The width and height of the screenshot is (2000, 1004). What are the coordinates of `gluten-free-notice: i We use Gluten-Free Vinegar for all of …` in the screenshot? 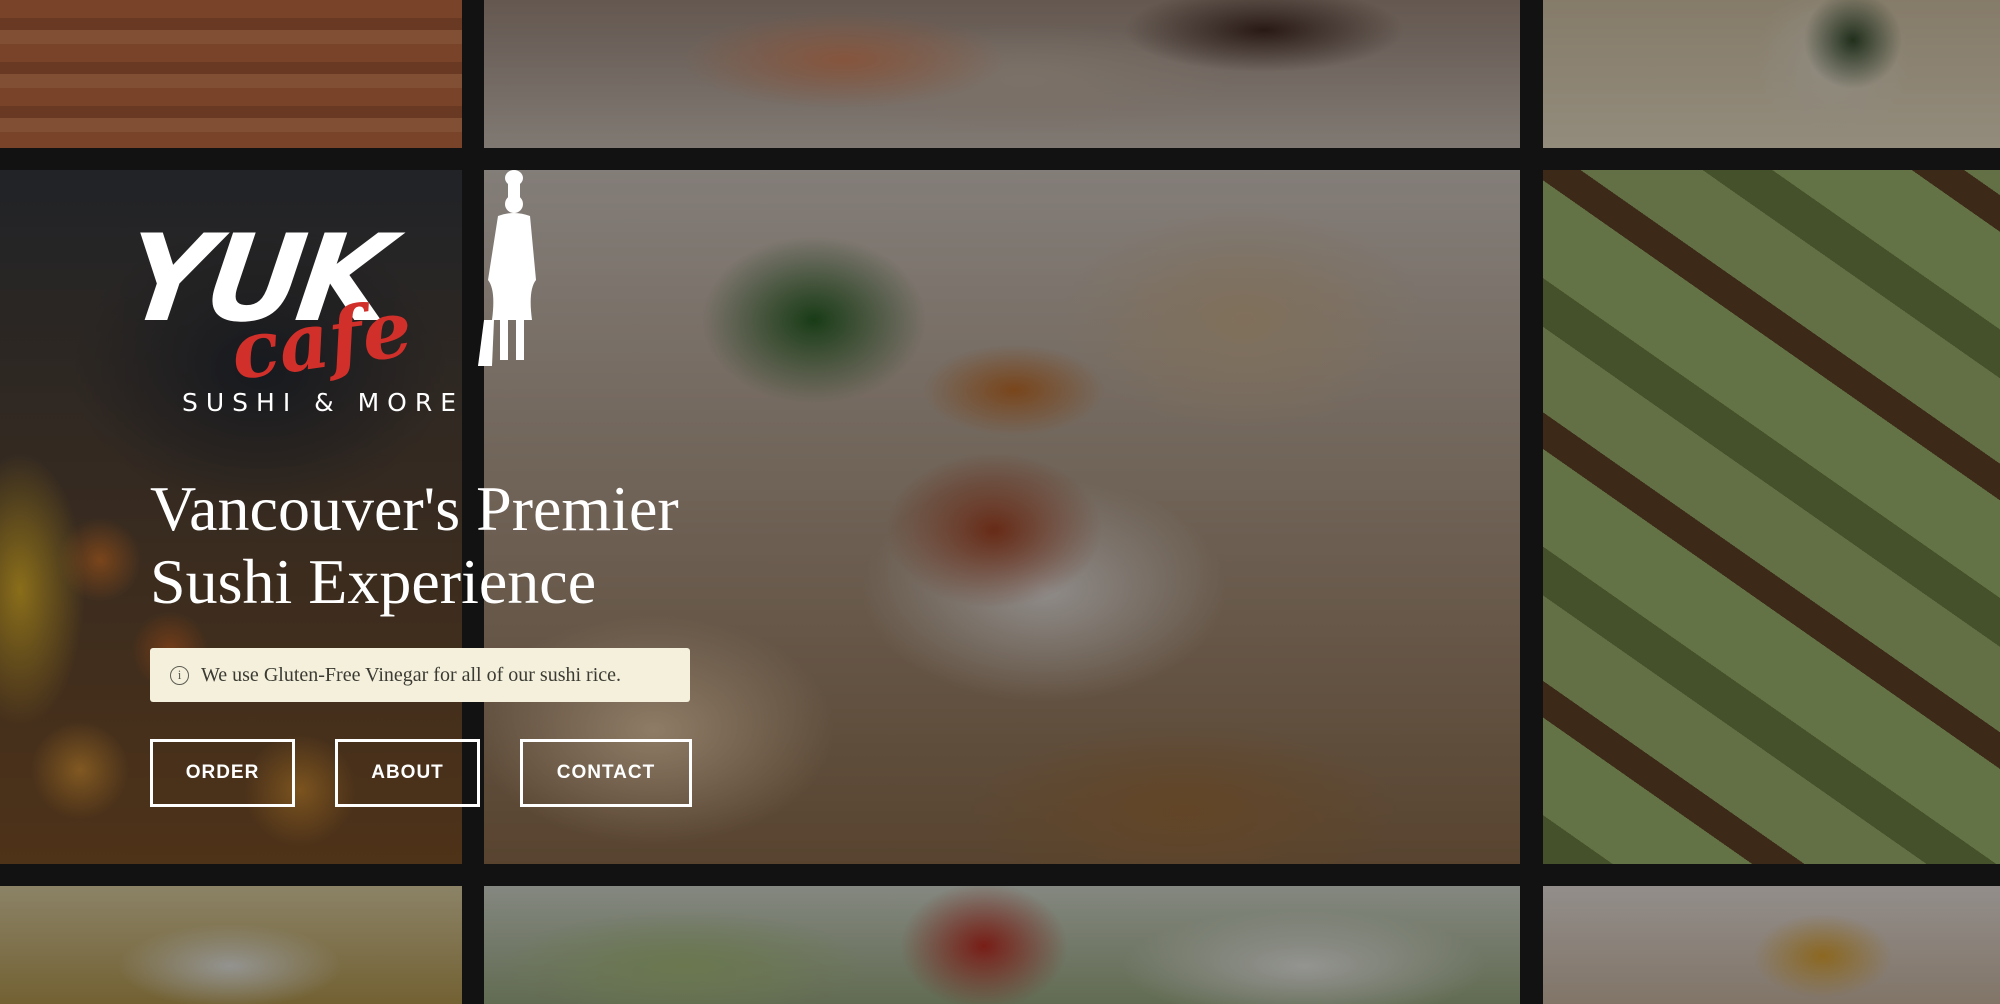 It's located at (420, 675).